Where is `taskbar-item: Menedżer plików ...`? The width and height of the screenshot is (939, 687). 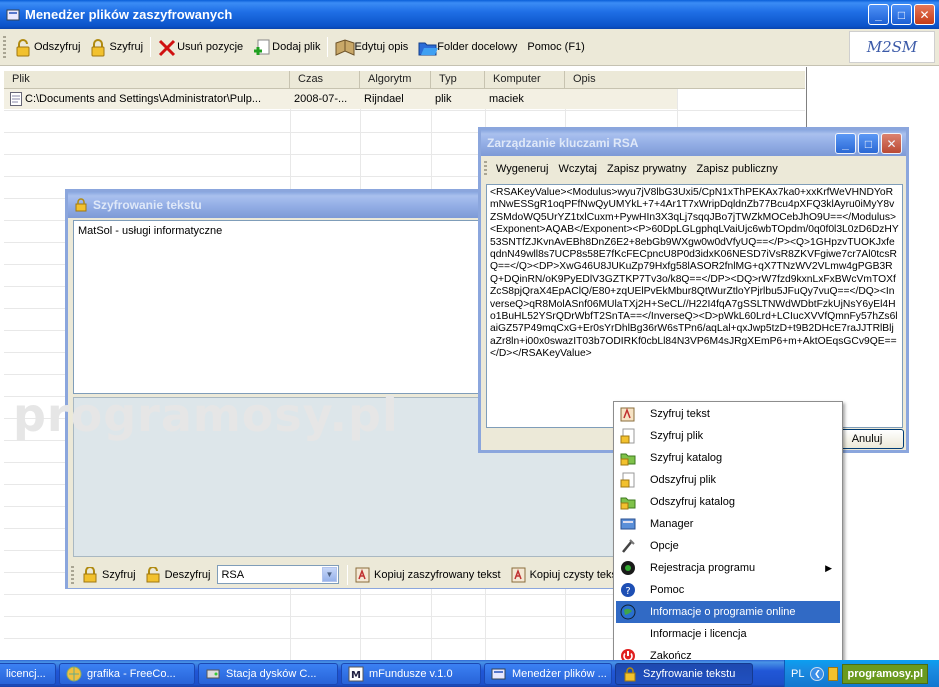
taskbar-item: Menedżer plików ... is located at coordinates (548, 673).